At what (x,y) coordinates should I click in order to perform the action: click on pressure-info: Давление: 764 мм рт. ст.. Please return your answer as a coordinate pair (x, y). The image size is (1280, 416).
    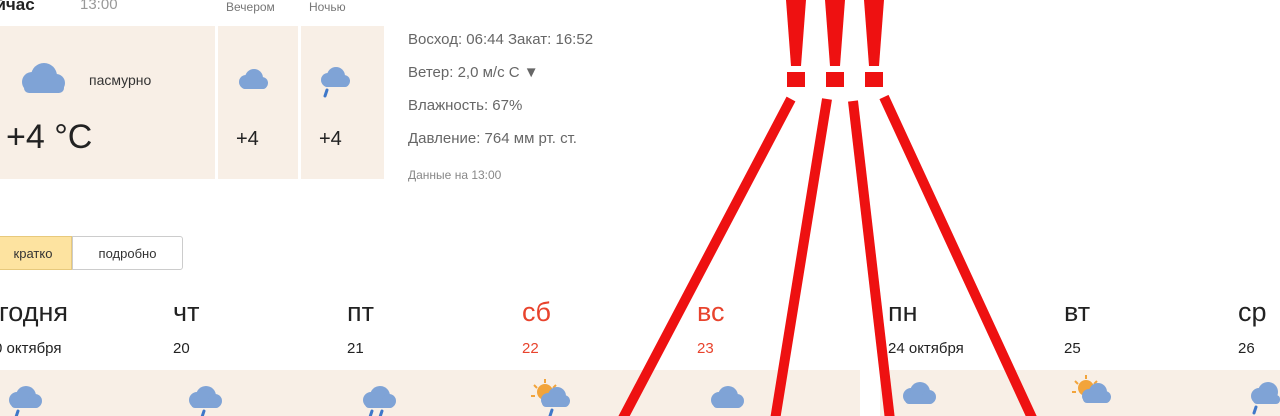
    Looking at the image, I should click on (492, 138).